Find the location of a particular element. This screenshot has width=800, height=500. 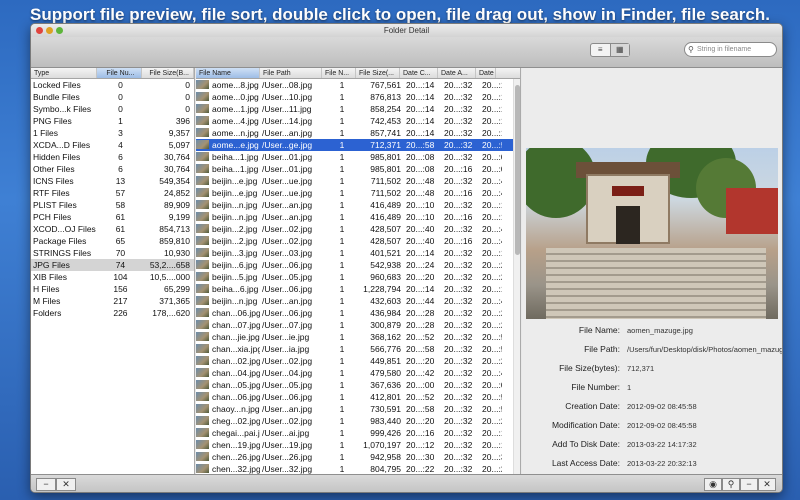

add-to-disk-date-label: Add To Disk Date: is located at coordinates (586, 444).